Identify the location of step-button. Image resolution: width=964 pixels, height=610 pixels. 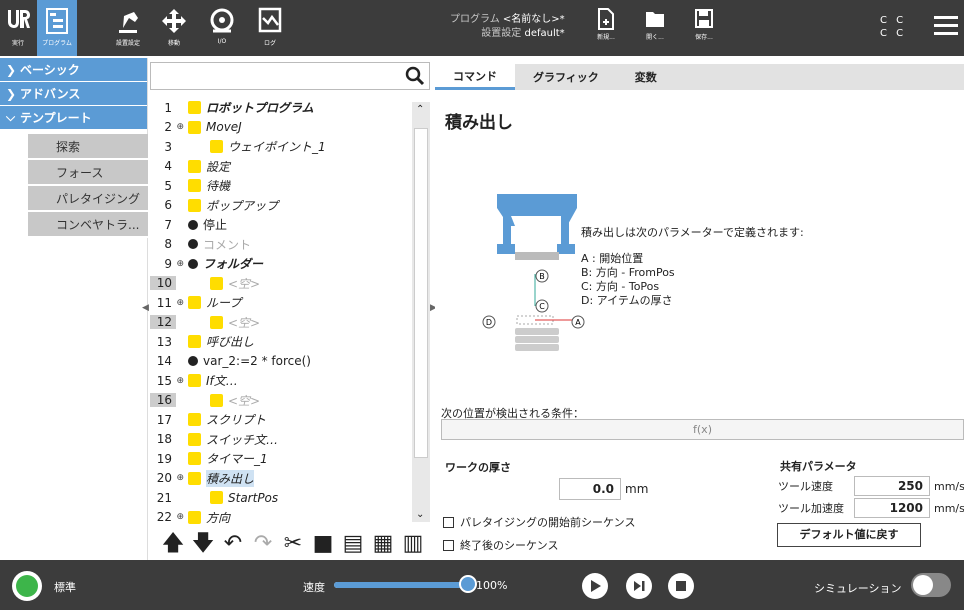
(639, 586).